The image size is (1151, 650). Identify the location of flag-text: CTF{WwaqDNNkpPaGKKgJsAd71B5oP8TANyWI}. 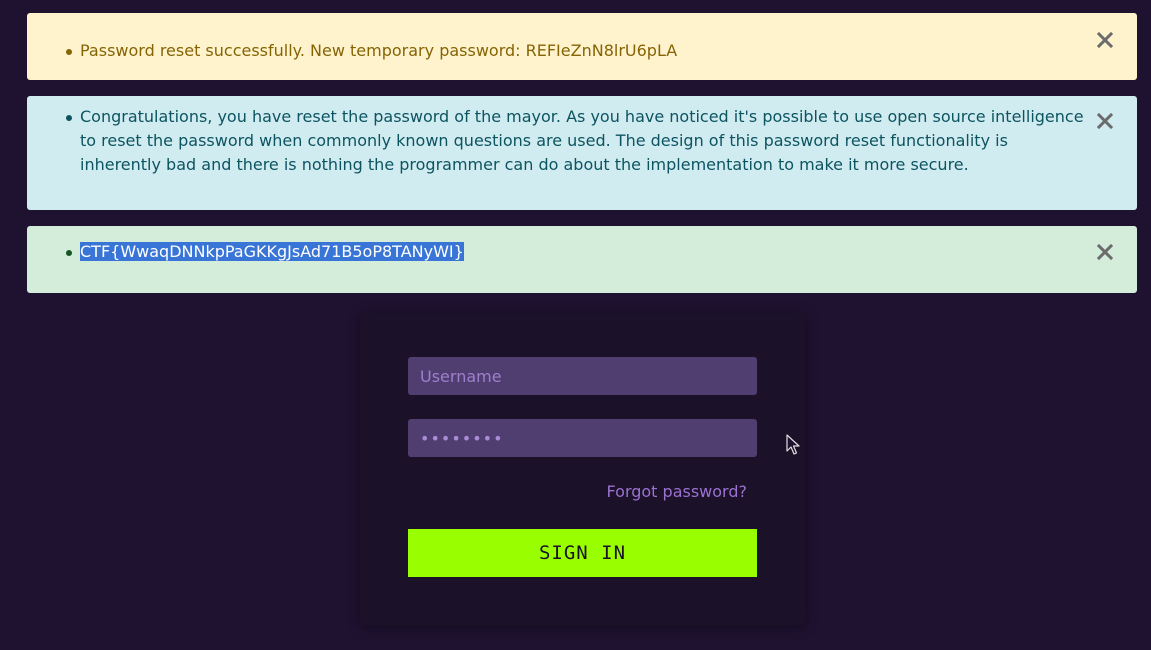
(272, 251).